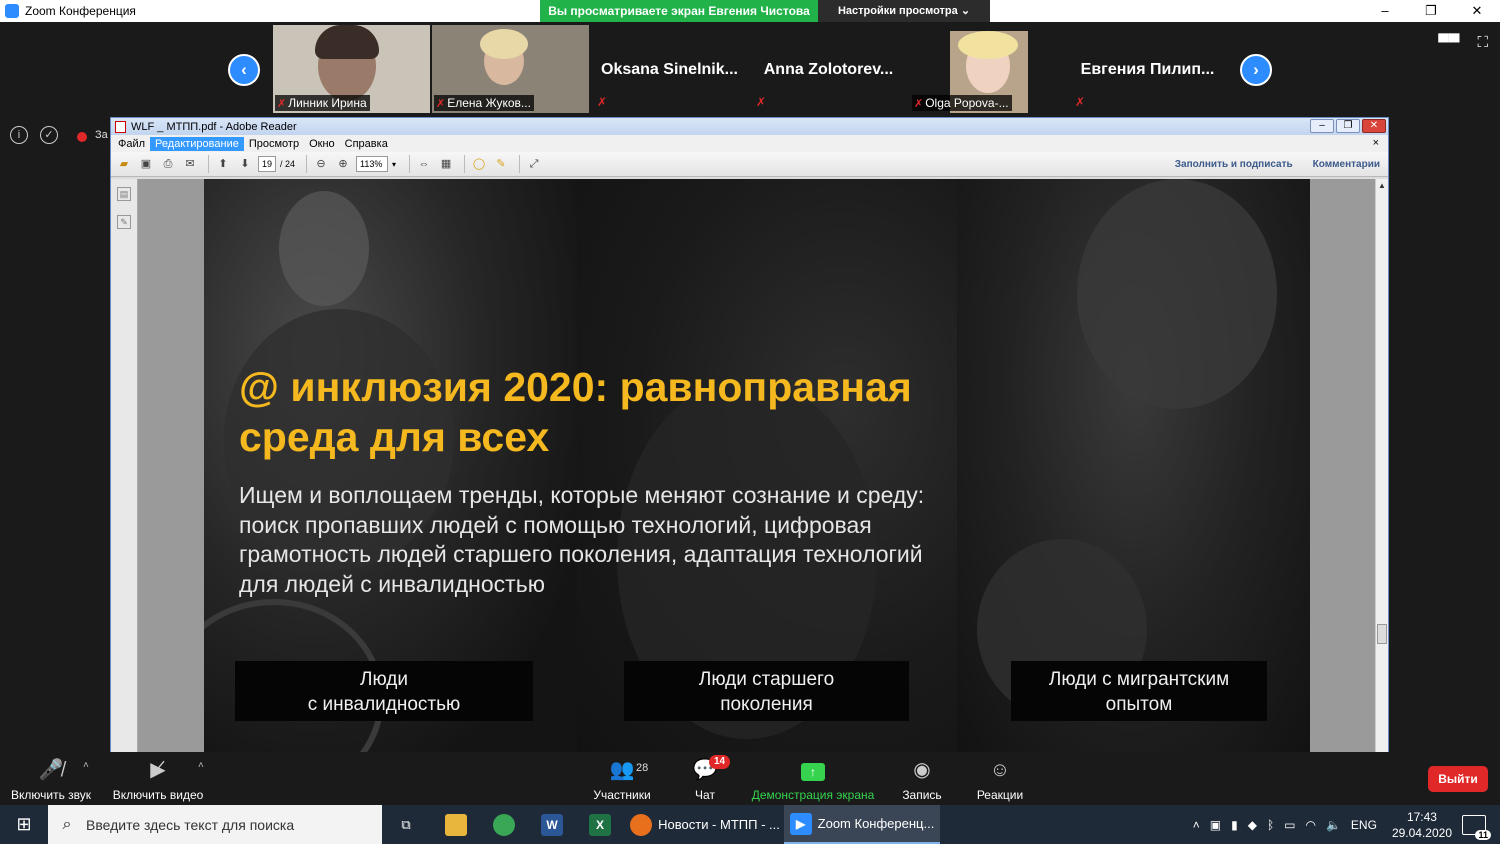 Image resolution: width=1500 pixels, height=844 pixels. Describe the element at coordinates (34, 135) in the screenshot. I see `meeting-info-icons: i ✓` at that location.